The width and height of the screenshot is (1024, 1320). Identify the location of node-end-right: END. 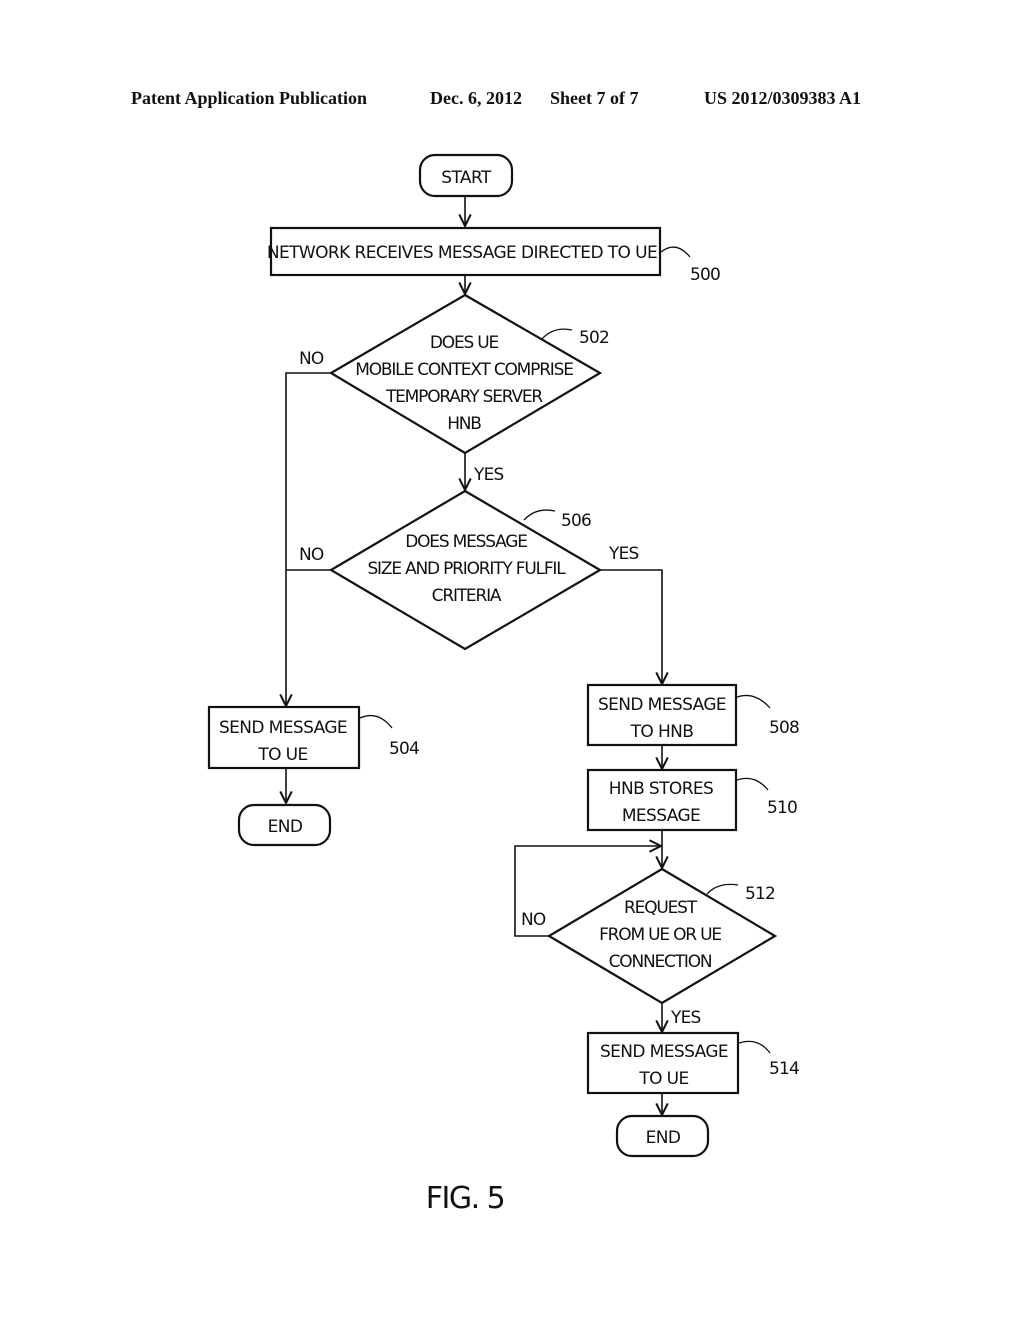
(662, 1136).